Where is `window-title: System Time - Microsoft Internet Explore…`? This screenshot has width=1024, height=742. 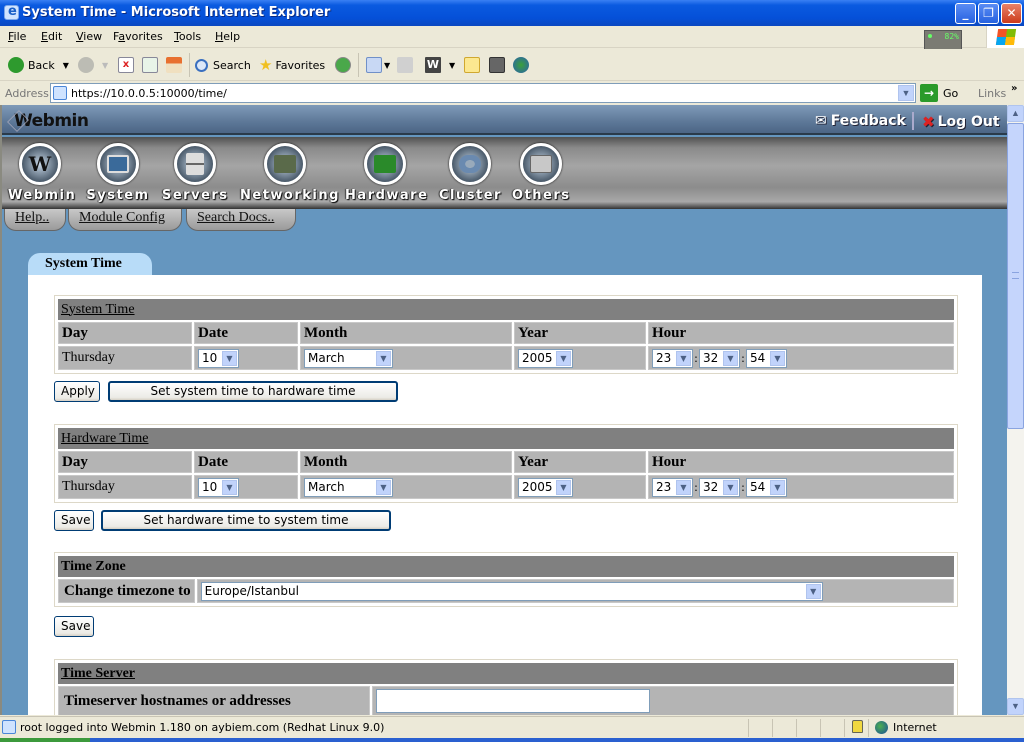 window-title: System Time - Microsoft Internet Explore… is located at coordinates (176, 12).